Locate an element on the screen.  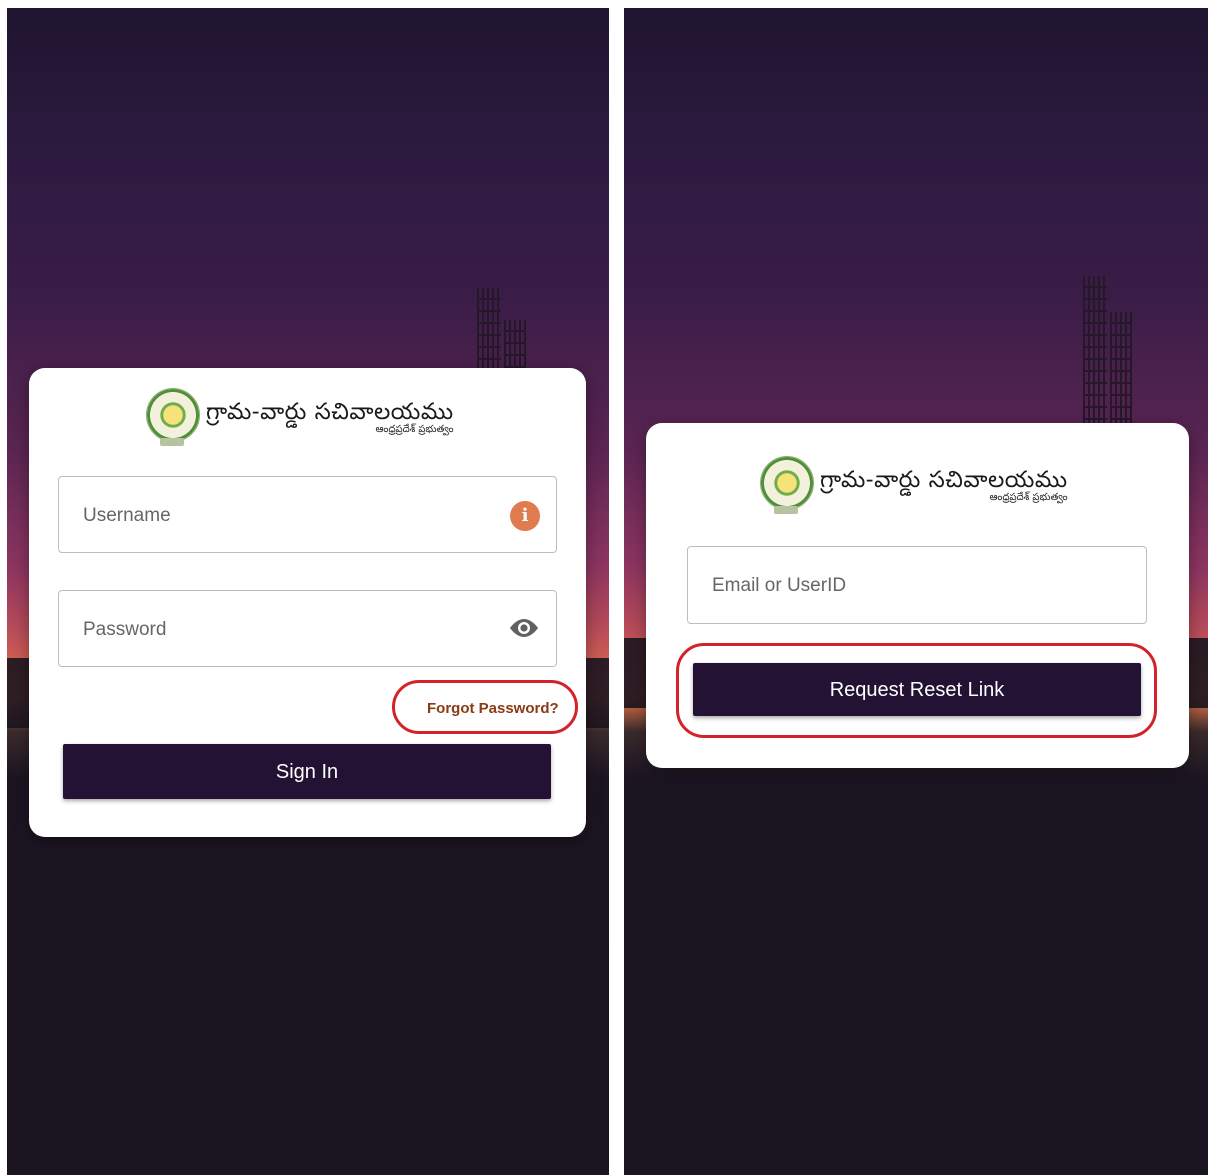
email-or-userid-field is located at coordinates (917, 585).